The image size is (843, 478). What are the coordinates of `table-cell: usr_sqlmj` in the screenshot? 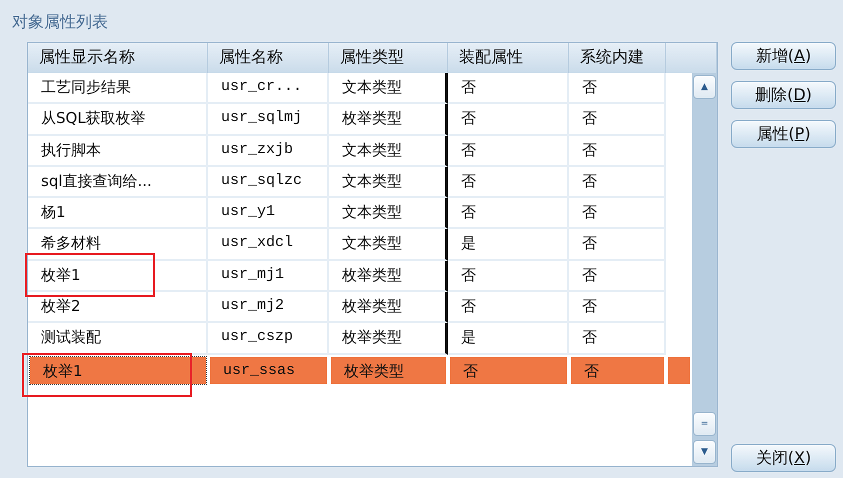 It's located at (268, 120).